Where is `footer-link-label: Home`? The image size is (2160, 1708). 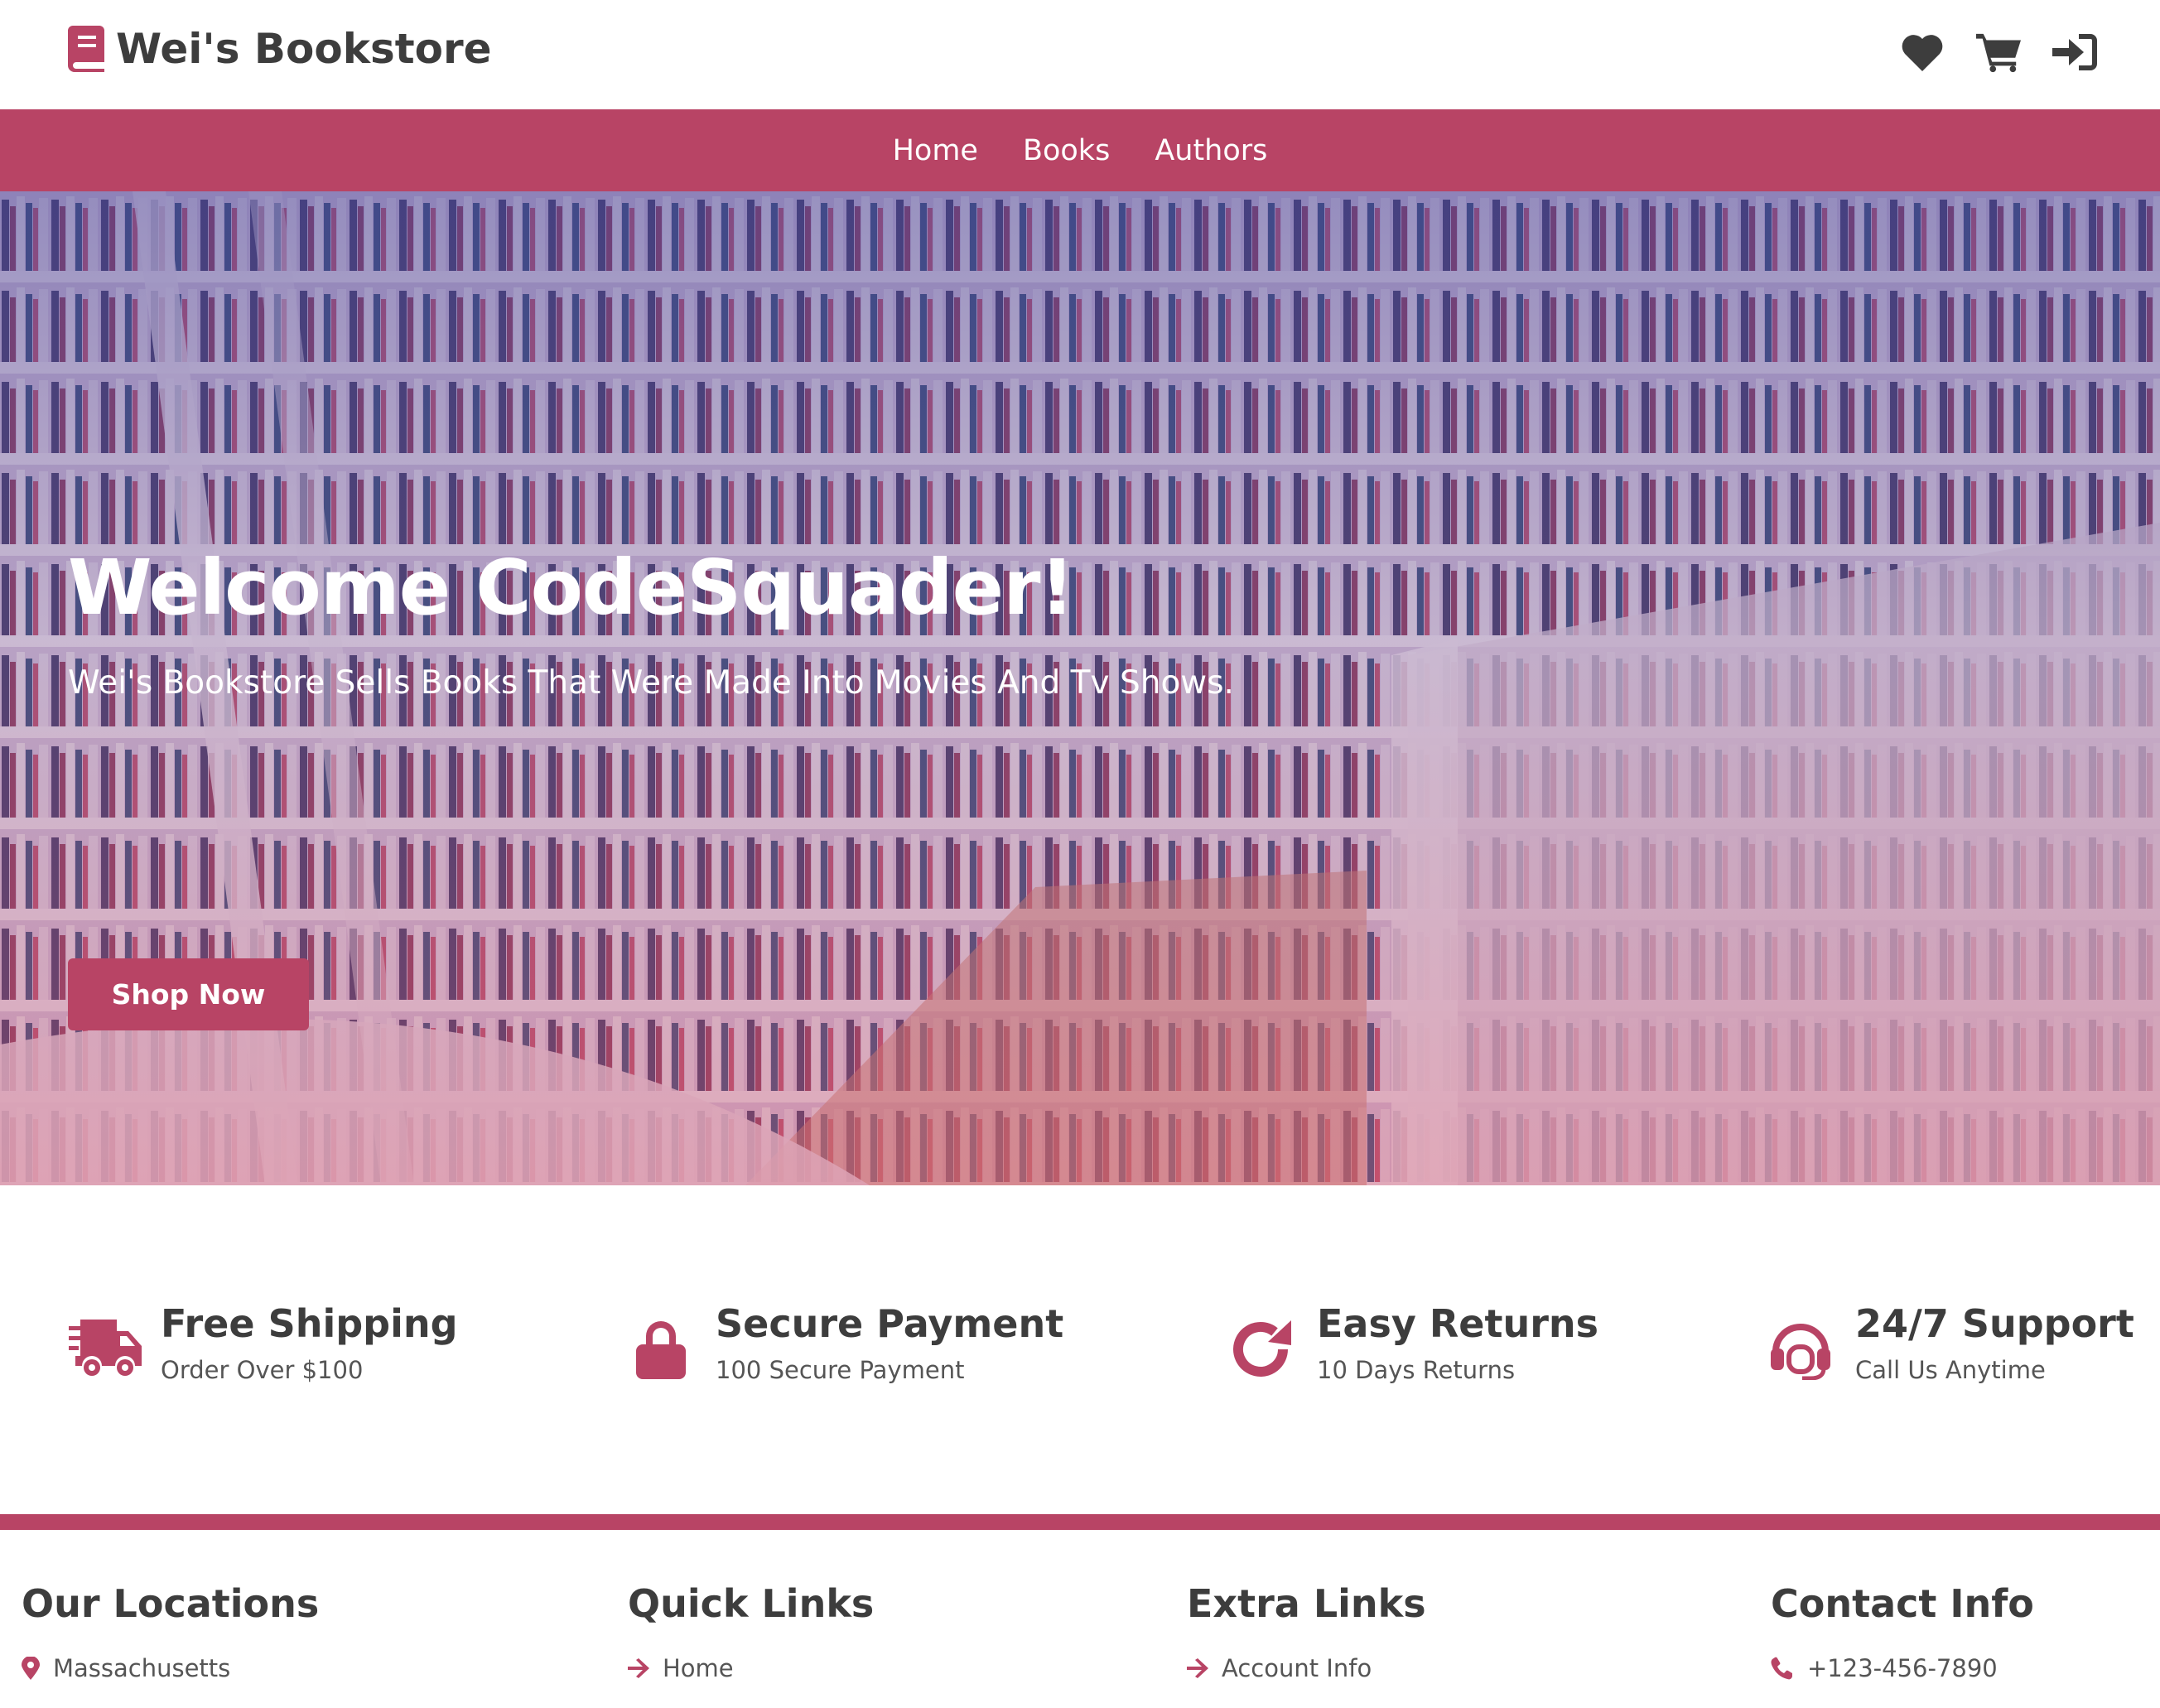
footer-link-label: Home is located at coordinates (698, 1668).